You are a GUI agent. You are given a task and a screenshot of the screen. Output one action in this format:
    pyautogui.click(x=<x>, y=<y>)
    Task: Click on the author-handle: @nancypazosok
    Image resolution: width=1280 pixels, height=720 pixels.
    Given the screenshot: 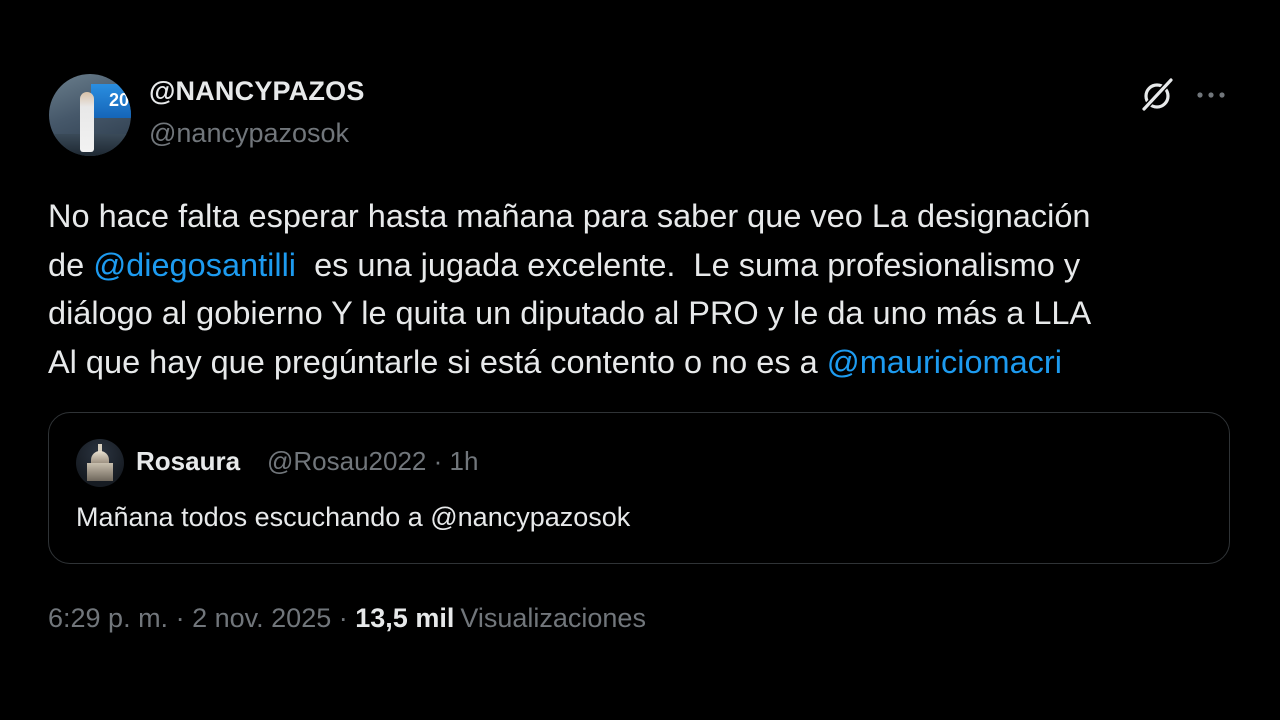 What is the action you would take?
    pyautogui.click(x=249, y=133)
    